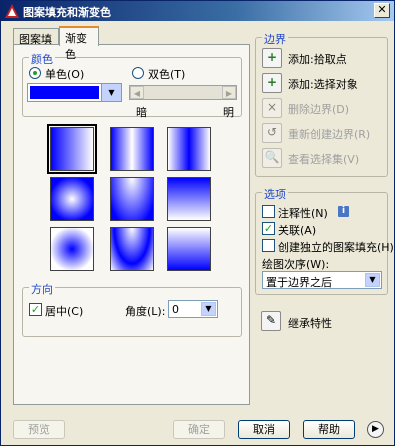 This screenshot has width=395, height=446. Describe the element at coordinates (39, 429) in the screenshot. I see `preview-button: 预览` at that location.